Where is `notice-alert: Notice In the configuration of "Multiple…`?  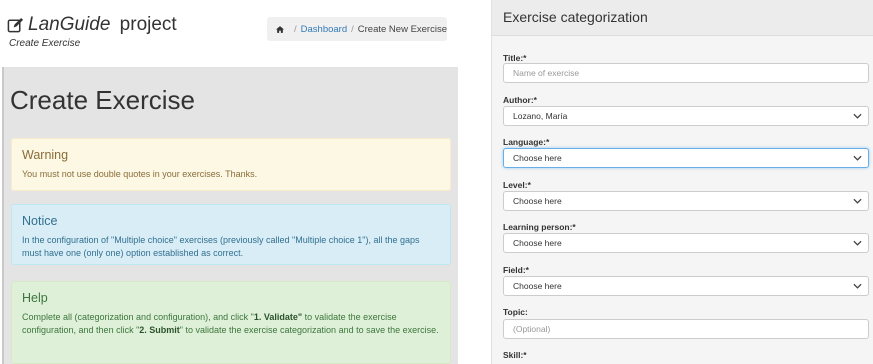 notice-alert: Notice In the configuration of "Multiple… is located at coordinates (231, 234).